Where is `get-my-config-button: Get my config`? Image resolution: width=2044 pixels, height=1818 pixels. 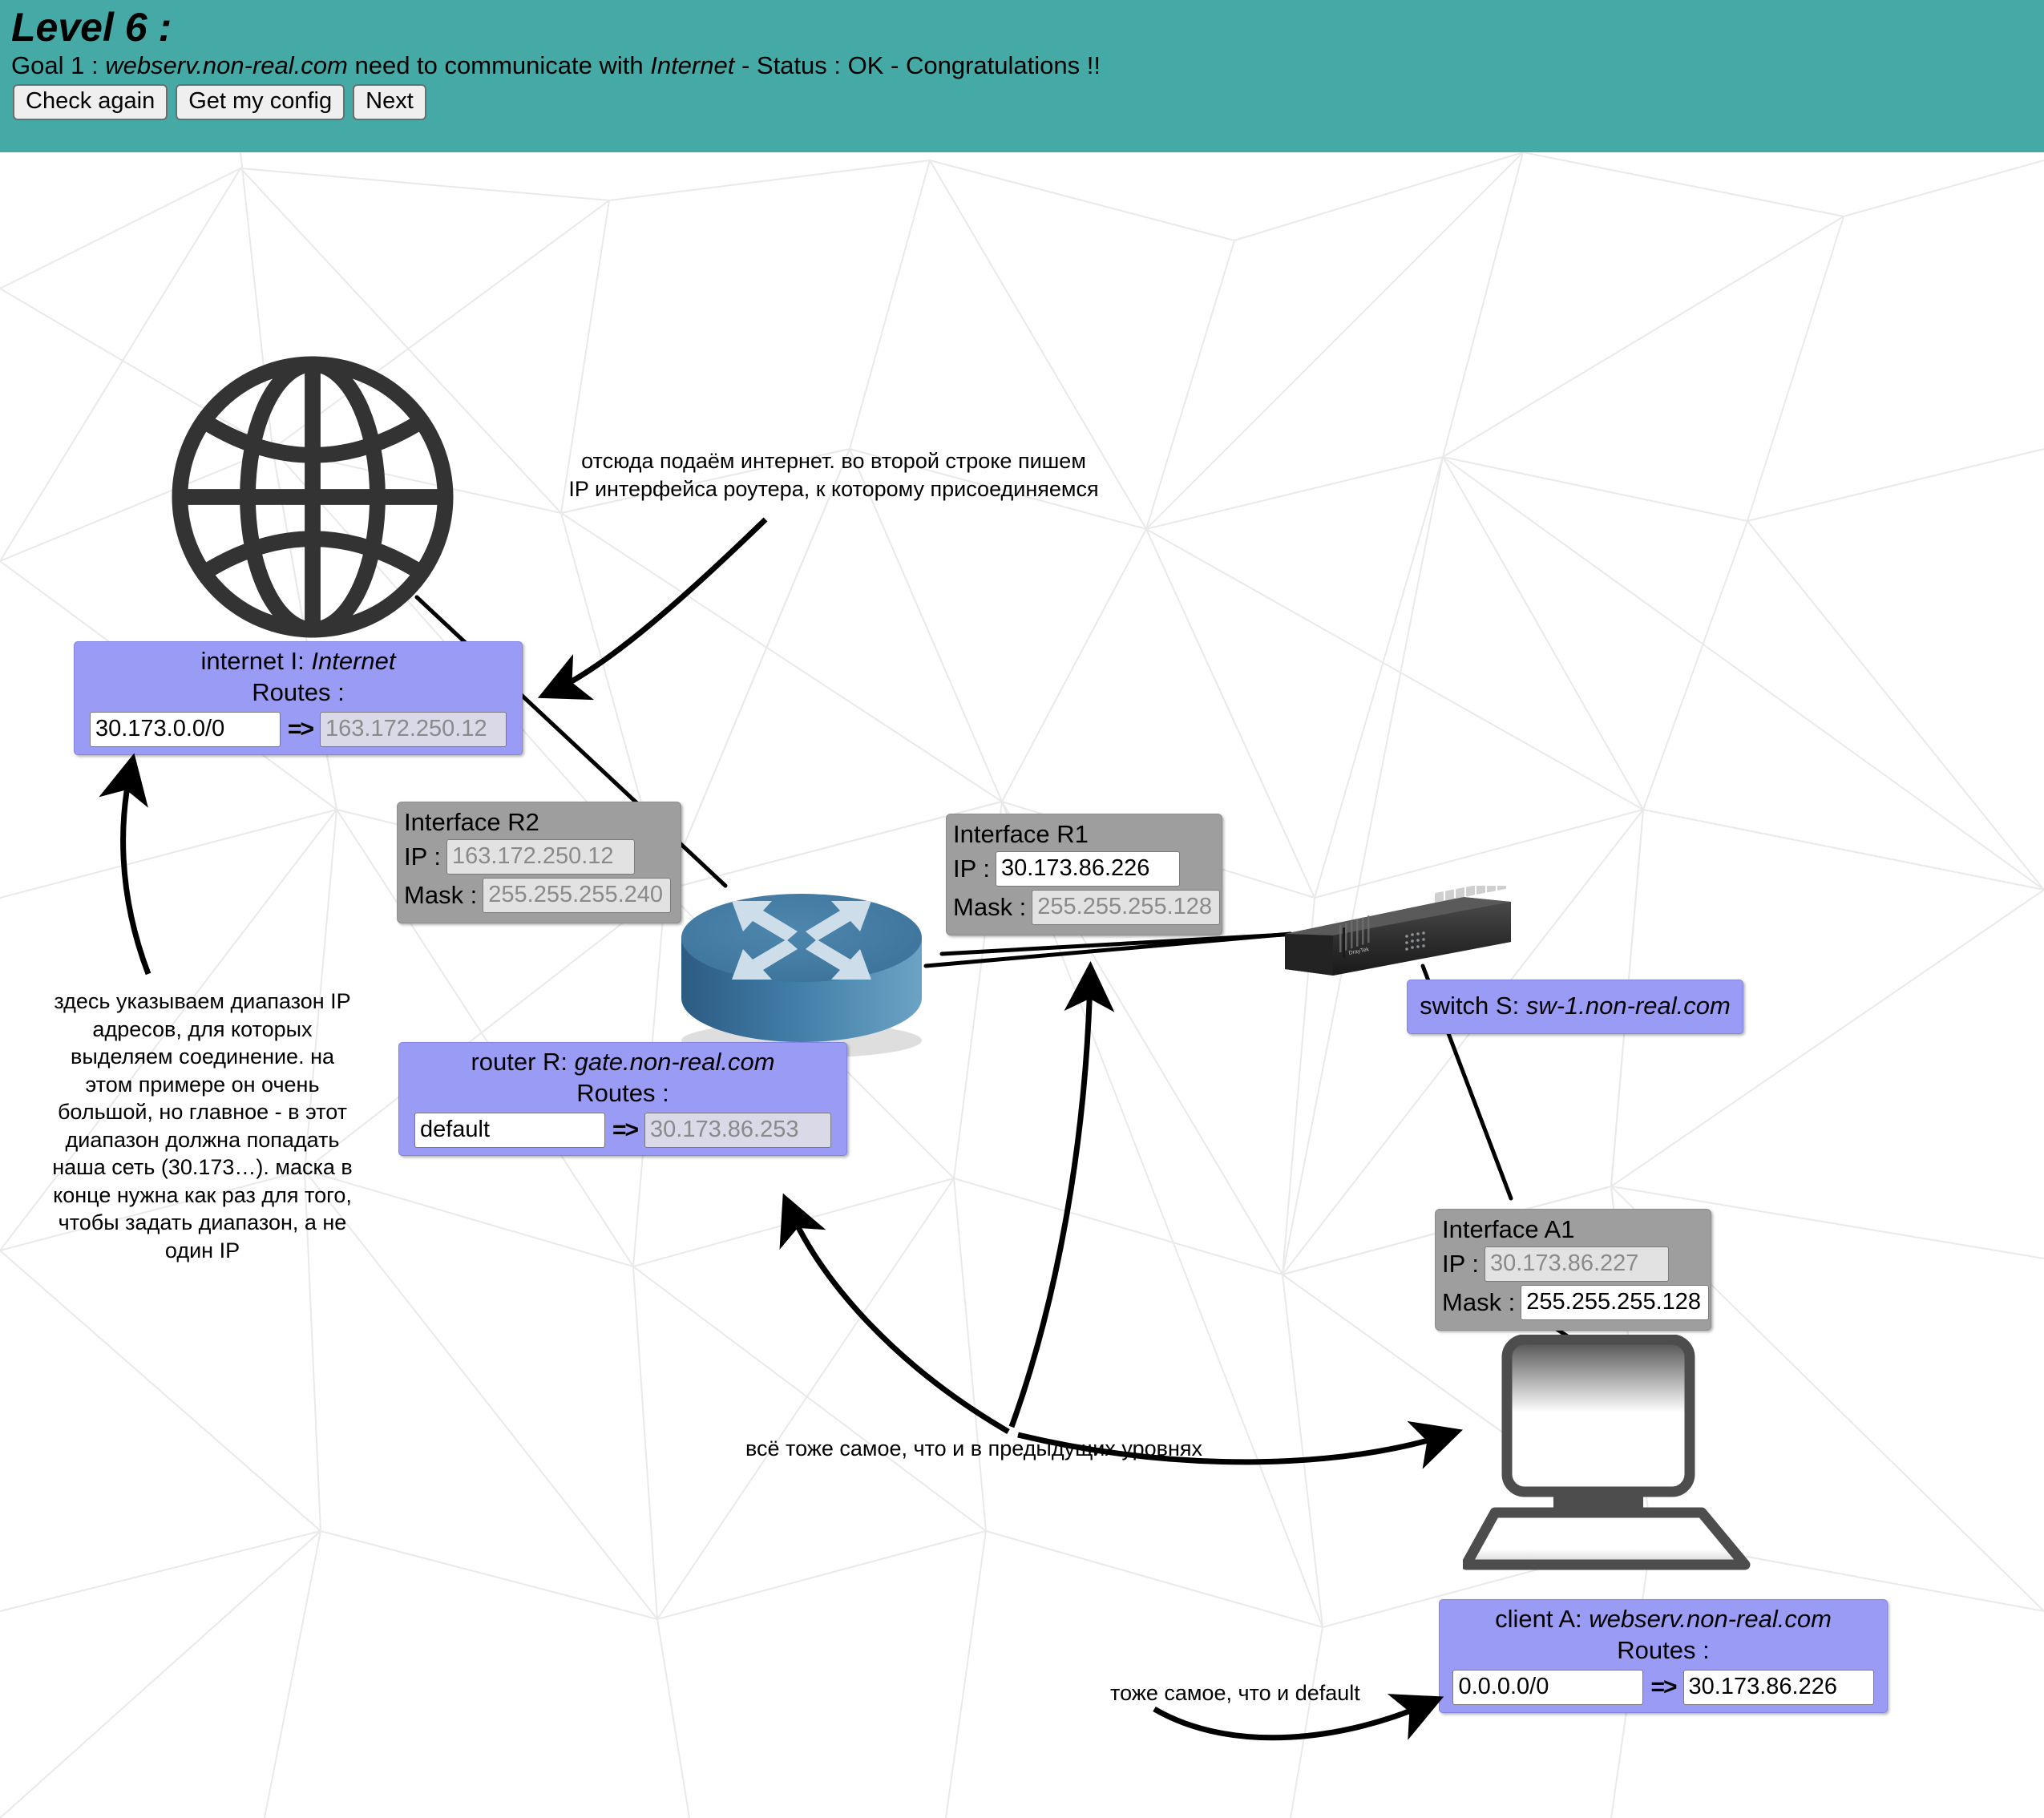
get-my-config-button: Get my config is located at coordinates (260, 101).